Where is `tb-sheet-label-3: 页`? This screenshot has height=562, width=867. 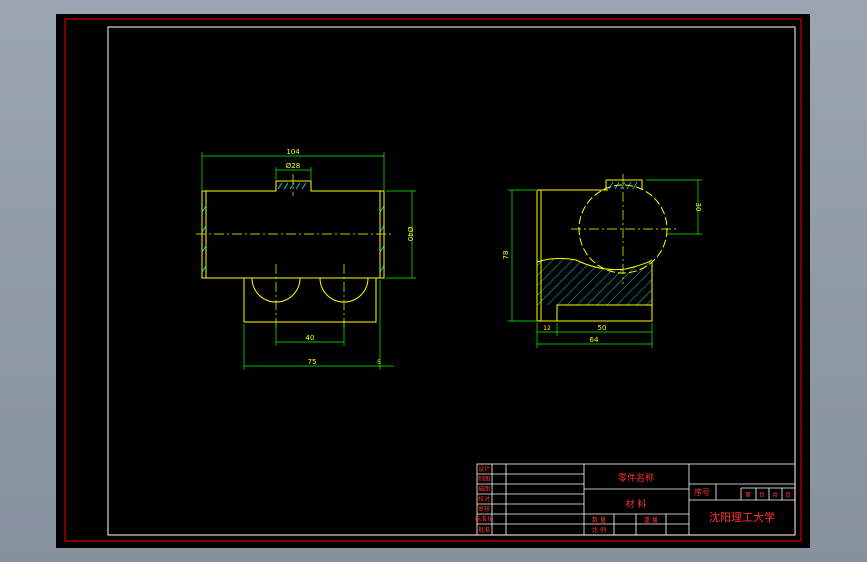
tb-sheet-label-3: 页 is located at coordinates (788, 495).